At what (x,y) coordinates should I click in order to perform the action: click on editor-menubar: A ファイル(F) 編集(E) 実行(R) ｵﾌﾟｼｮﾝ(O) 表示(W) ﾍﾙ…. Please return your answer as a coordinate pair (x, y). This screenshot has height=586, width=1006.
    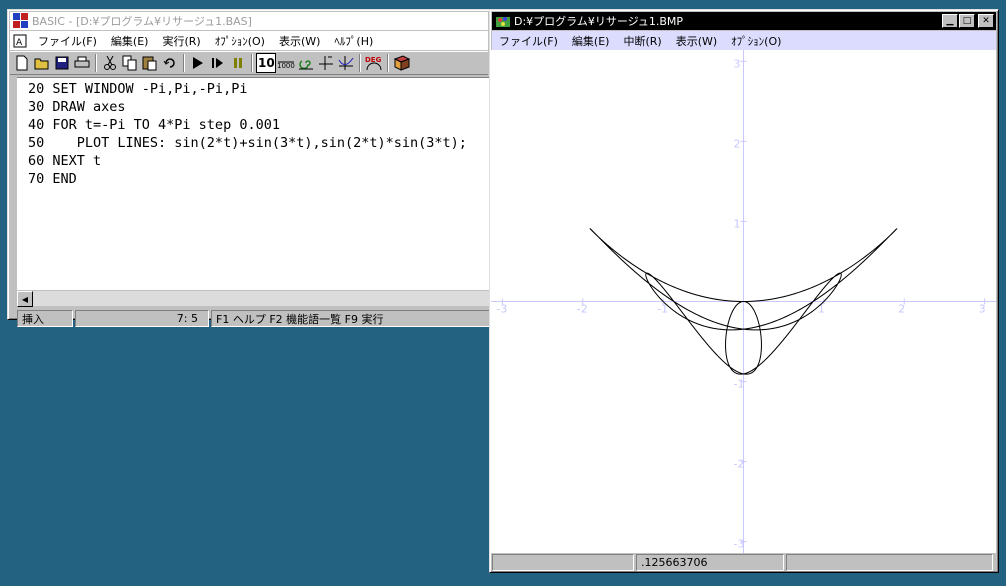
    Looking at the image, I should click on (249, 40).